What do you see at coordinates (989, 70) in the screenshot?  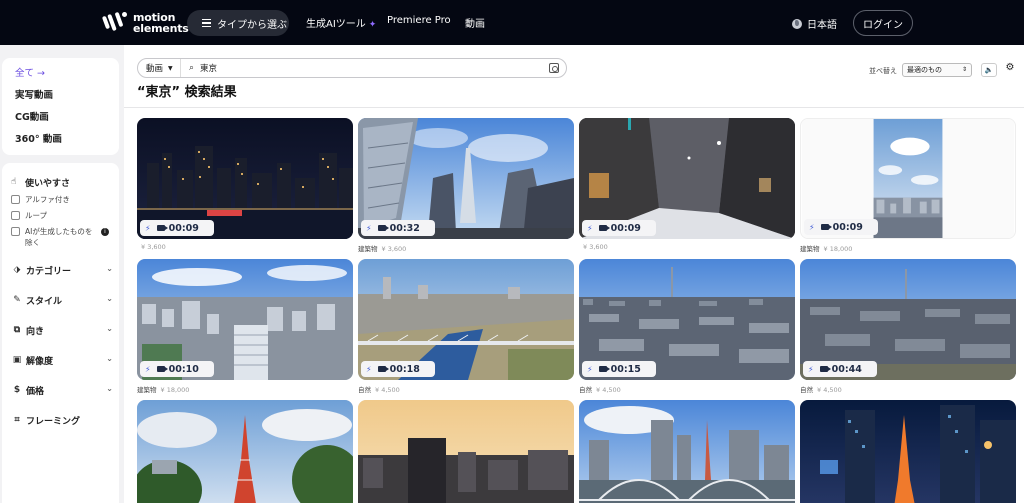 I see `sound-toggle-button: 🔈` at bounding box center [989, 70].